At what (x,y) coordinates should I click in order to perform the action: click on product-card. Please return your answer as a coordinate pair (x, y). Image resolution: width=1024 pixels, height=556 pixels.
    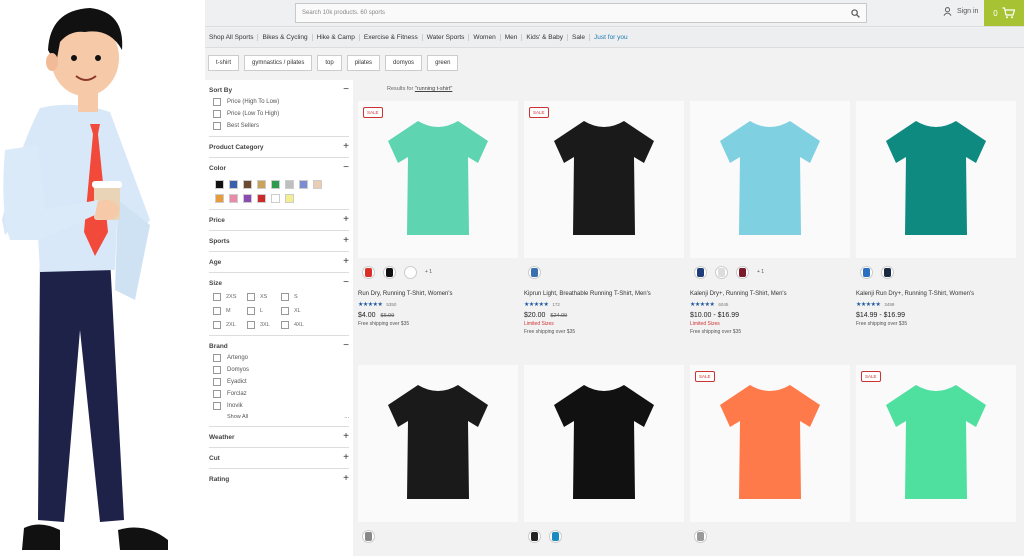
    Looking at the image, I should click on (438, 454).